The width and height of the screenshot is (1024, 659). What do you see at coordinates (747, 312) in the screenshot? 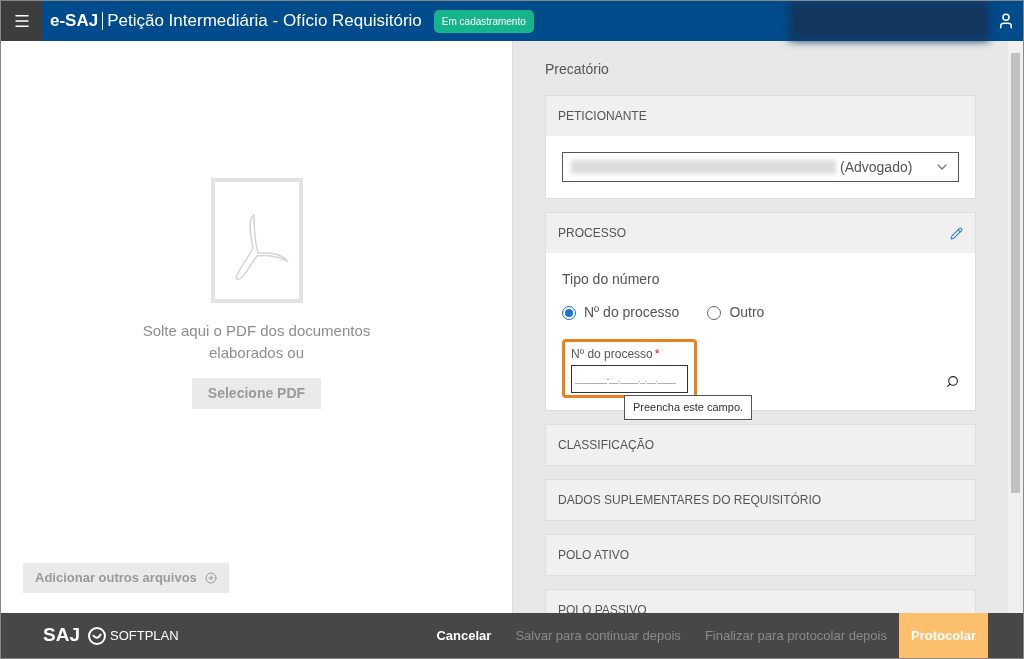
I see `radio-label: Outro` at bounding box center [747, 312].